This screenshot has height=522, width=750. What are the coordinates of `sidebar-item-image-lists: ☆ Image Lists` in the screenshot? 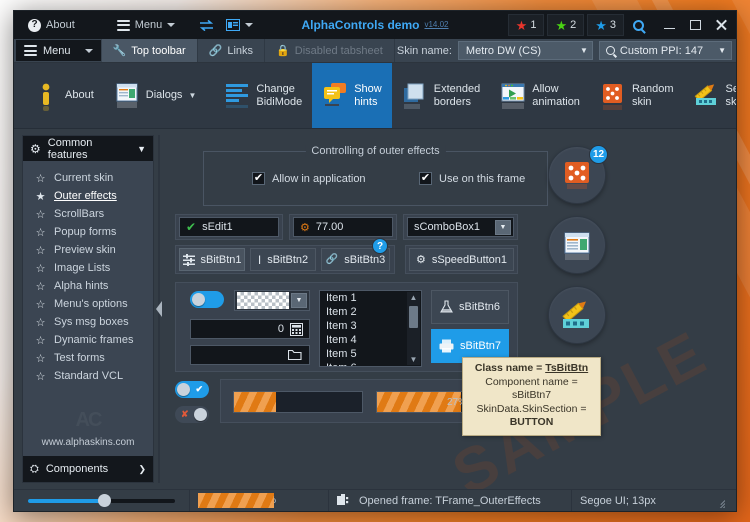 It's located at (88, 268).